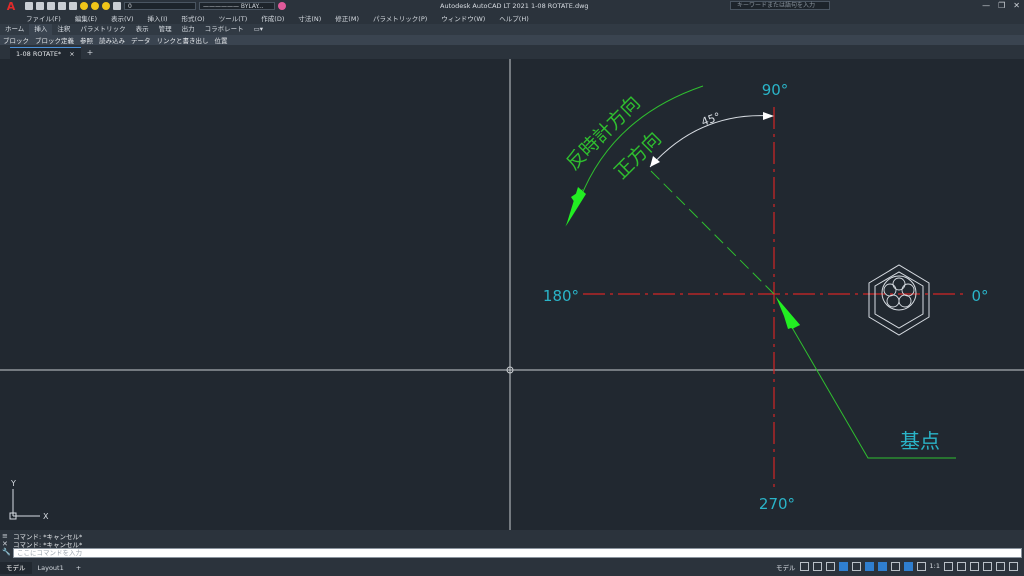 The height and width of the screenshot is (576, 1024). Describe the element at coordinates (561, 296) in the screenshot. I see `angle-180-label: 180°` at that location.